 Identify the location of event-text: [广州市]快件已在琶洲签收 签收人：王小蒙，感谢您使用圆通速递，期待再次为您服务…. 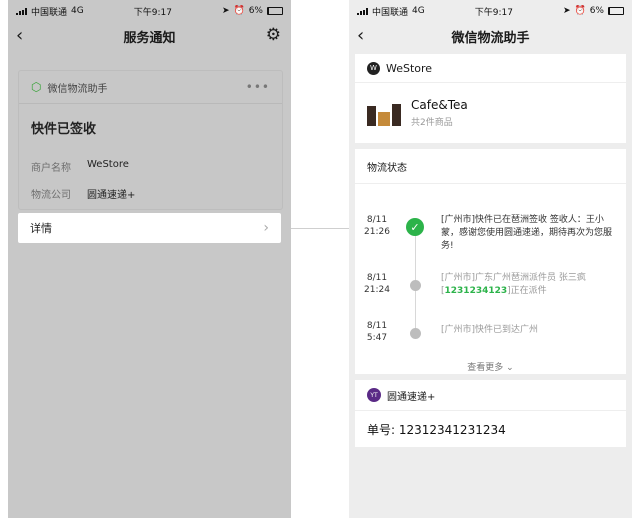
(527, 233).